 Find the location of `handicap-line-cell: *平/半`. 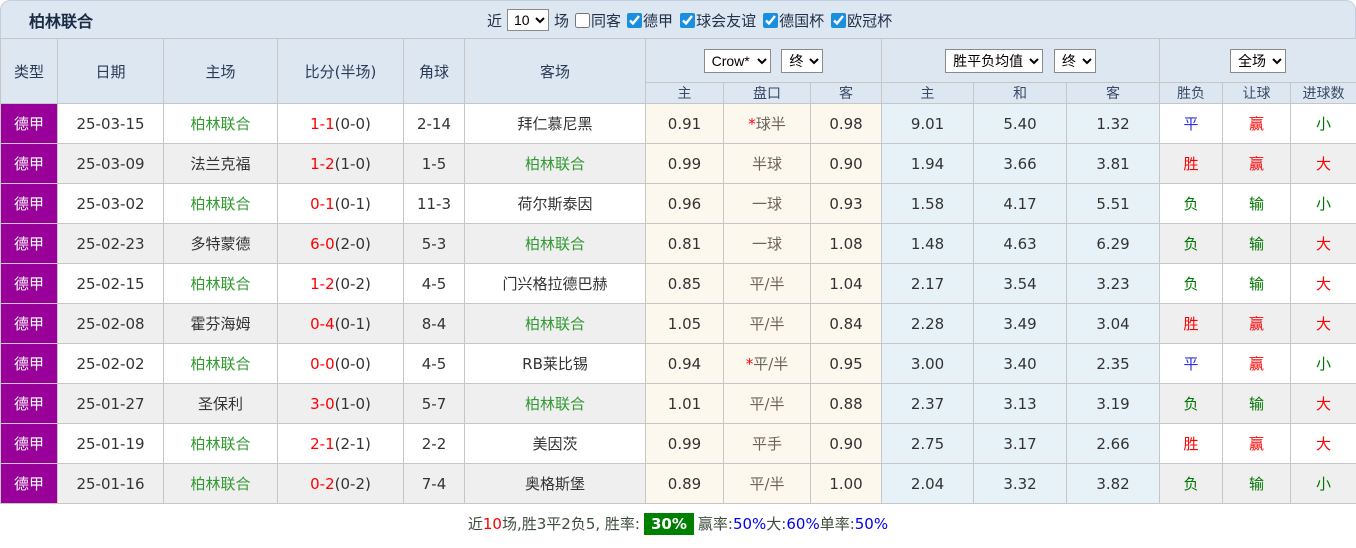

handicap-line-cell: *平/半 is located at coordinates (767, 363).